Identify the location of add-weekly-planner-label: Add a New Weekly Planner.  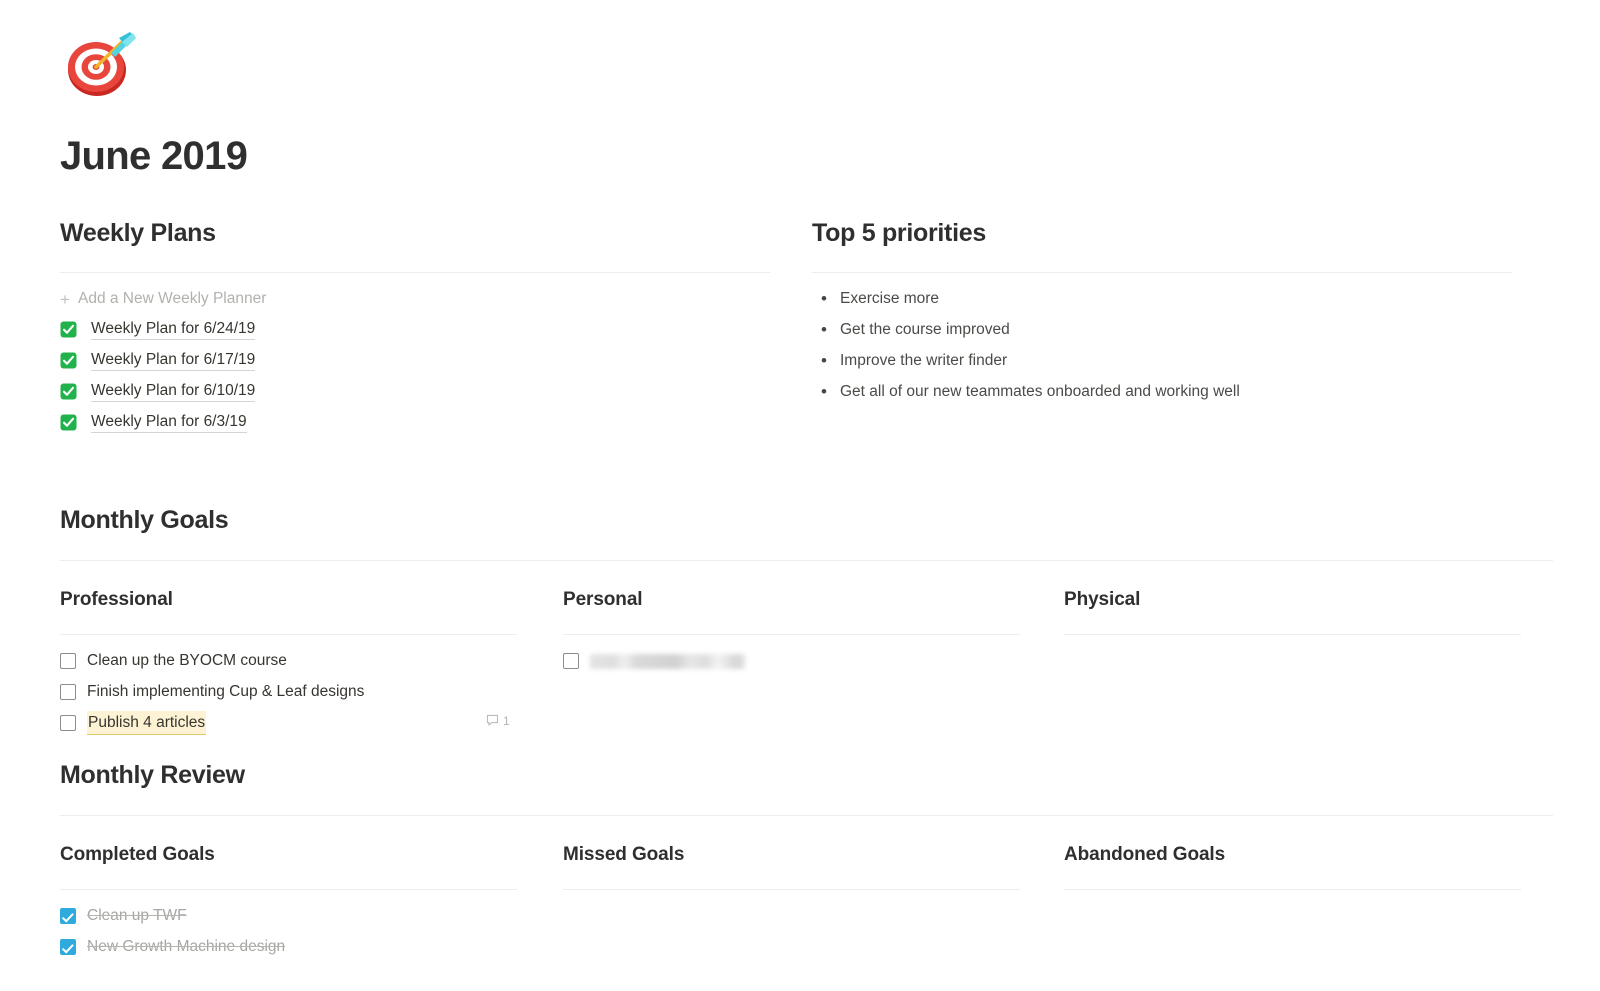
(172, 298).